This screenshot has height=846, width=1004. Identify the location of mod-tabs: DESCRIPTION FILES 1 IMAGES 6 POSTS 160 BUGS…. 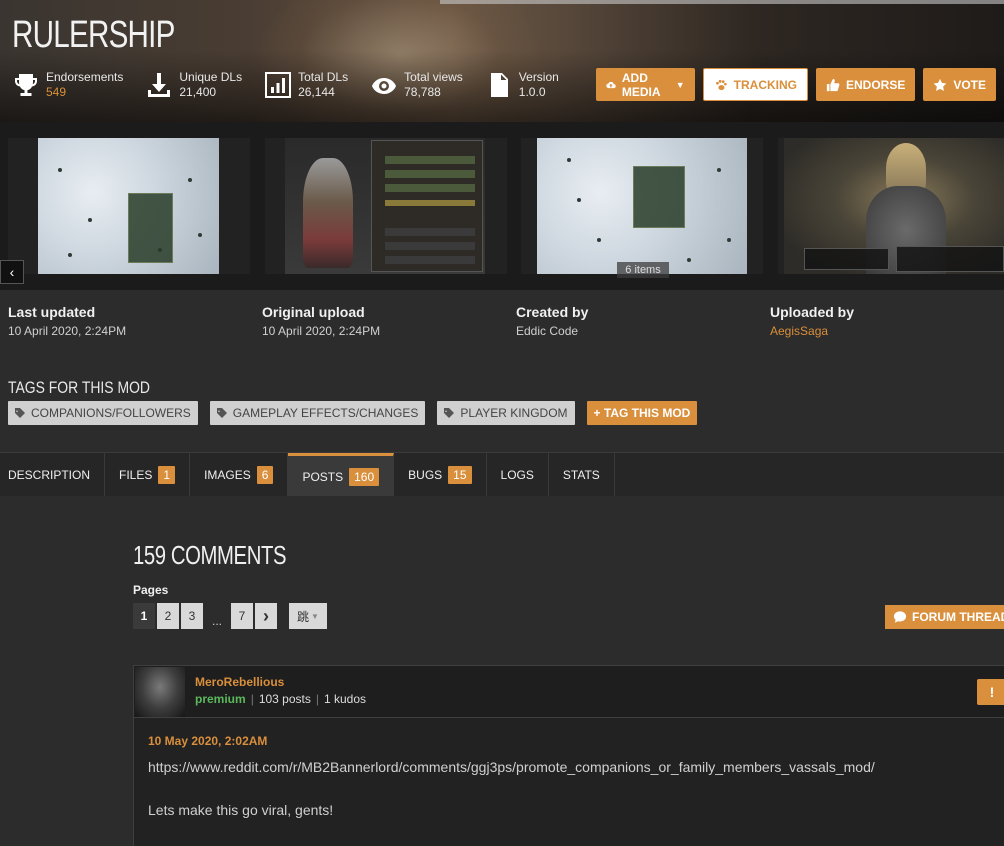
(502, 474).